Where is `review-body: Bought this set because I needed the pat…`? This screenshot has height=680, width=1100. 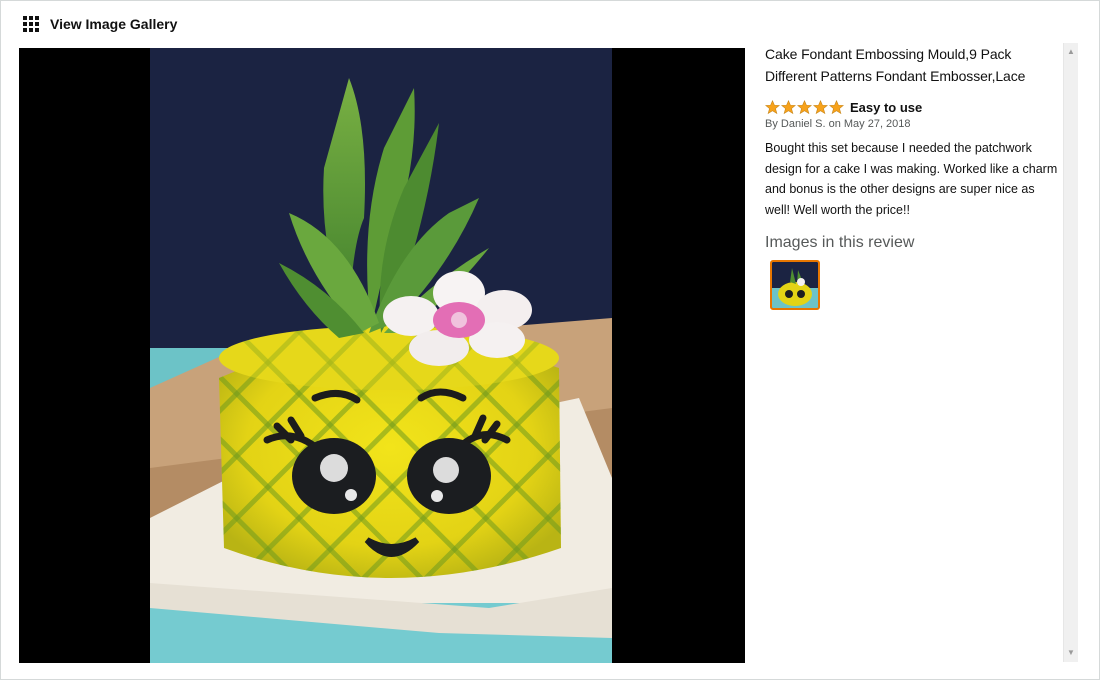
review-body: Bought this set because I needed the pat… is located at coordinates (911, 179).